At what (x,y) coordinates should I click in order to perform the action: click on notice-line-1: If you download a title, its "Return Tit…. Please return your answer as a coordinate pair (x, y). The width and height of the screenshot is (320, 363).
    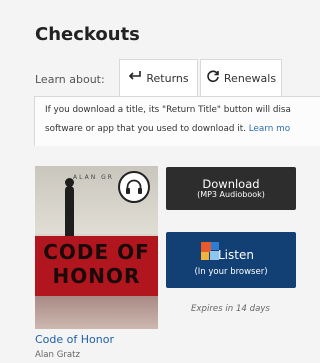
    Looking at the image, I should click on (168, 110).